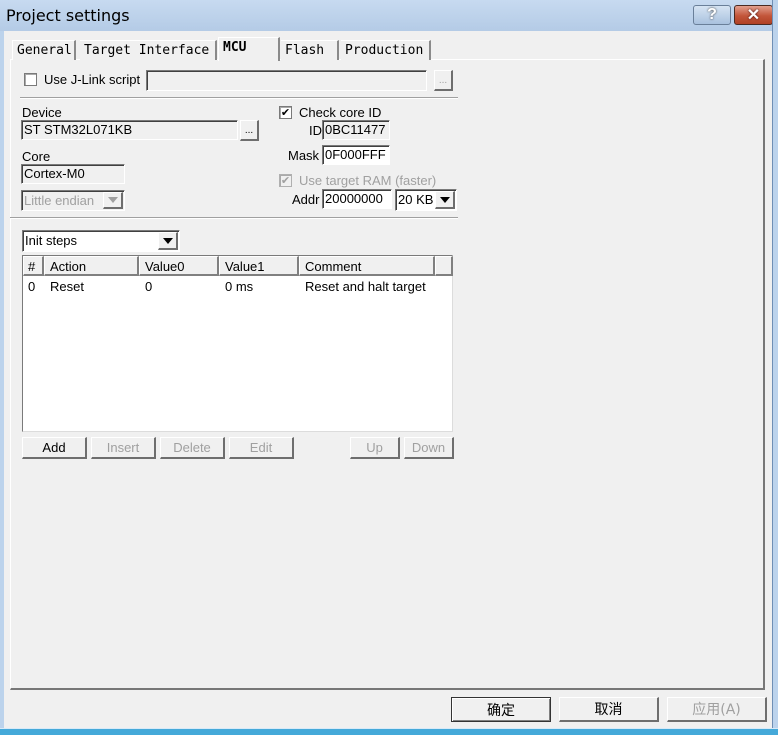 The image size is (778, 735). What do you see at coordinates (149, 286) in the screenshot?
I see `cell-value0: 0` at bounding box center [149, 286].